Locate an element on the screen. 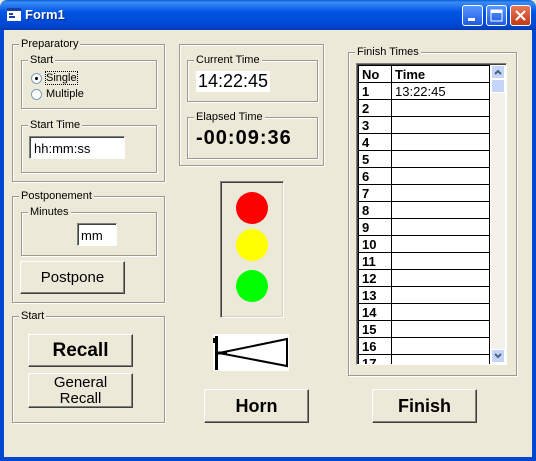  row-number-cell: 5 is located at coordinates (375, 159).